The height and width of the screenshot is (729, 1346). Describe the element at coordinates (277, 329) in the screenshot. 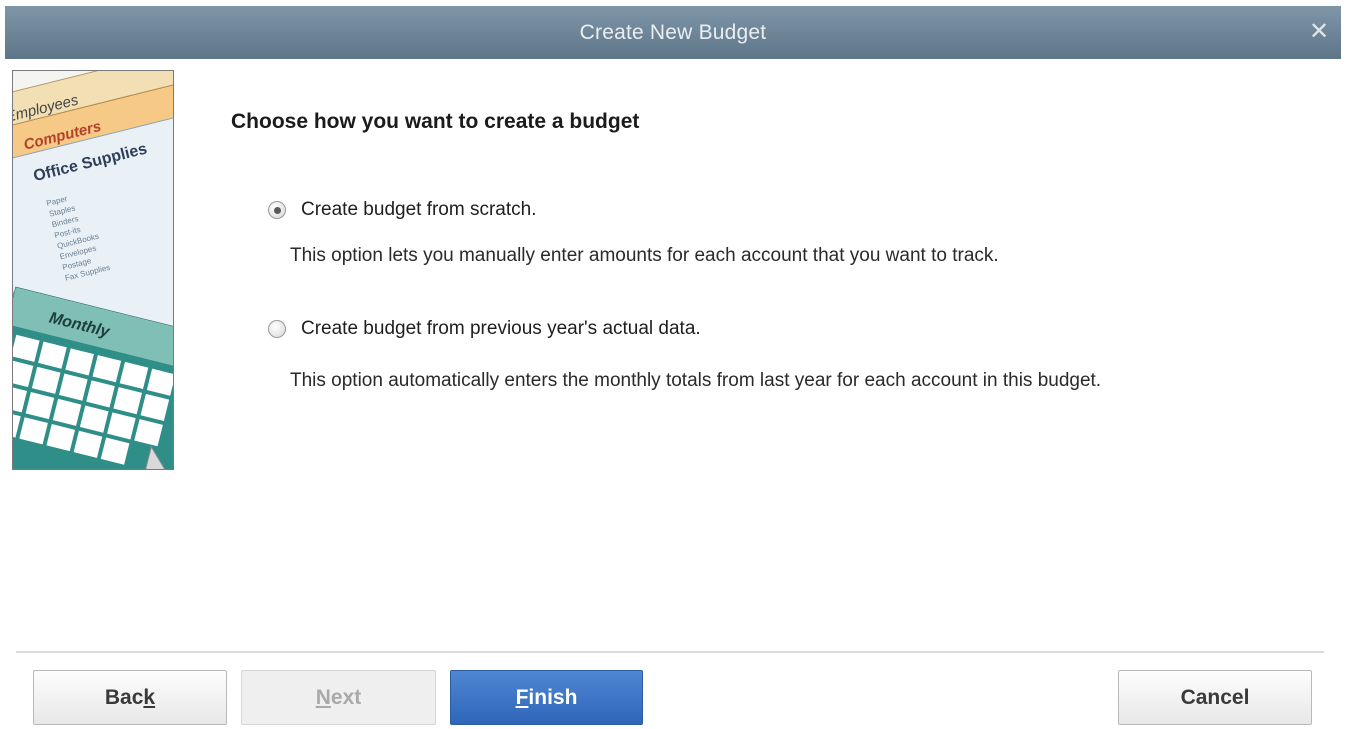

I see `radio-button-previous-year` at that location.